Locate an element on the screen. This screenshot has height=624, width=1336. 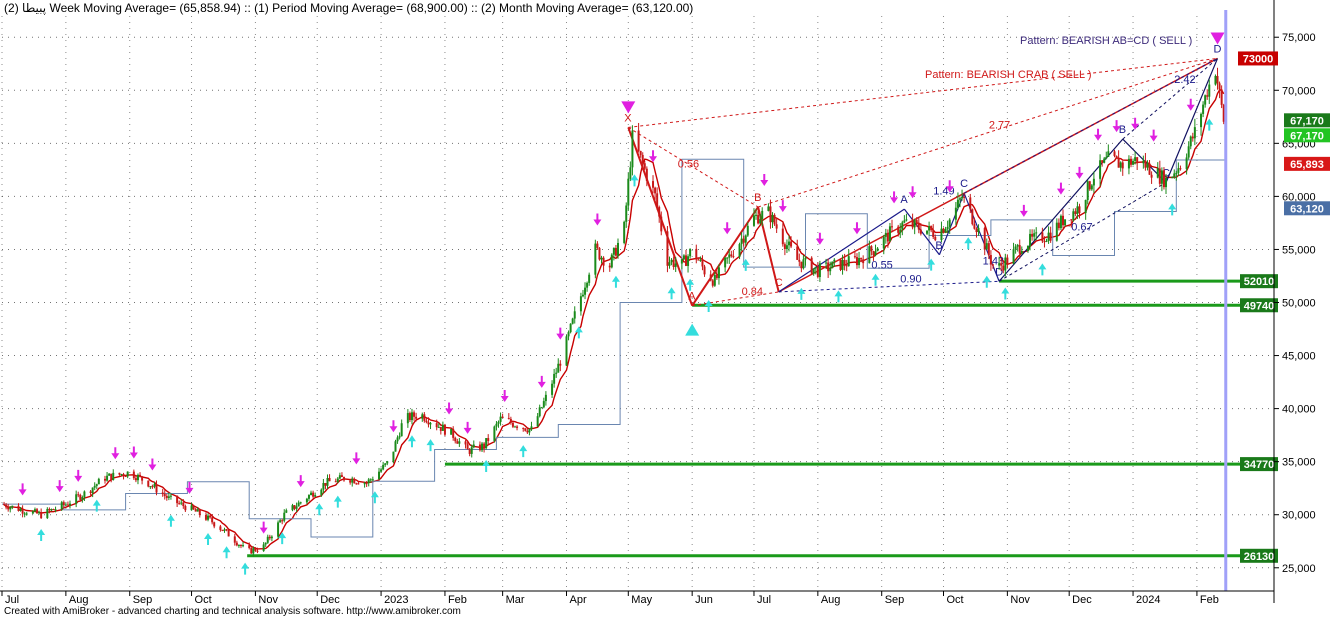
ratio-label: 2.77 is located at coordinates (999, 125).